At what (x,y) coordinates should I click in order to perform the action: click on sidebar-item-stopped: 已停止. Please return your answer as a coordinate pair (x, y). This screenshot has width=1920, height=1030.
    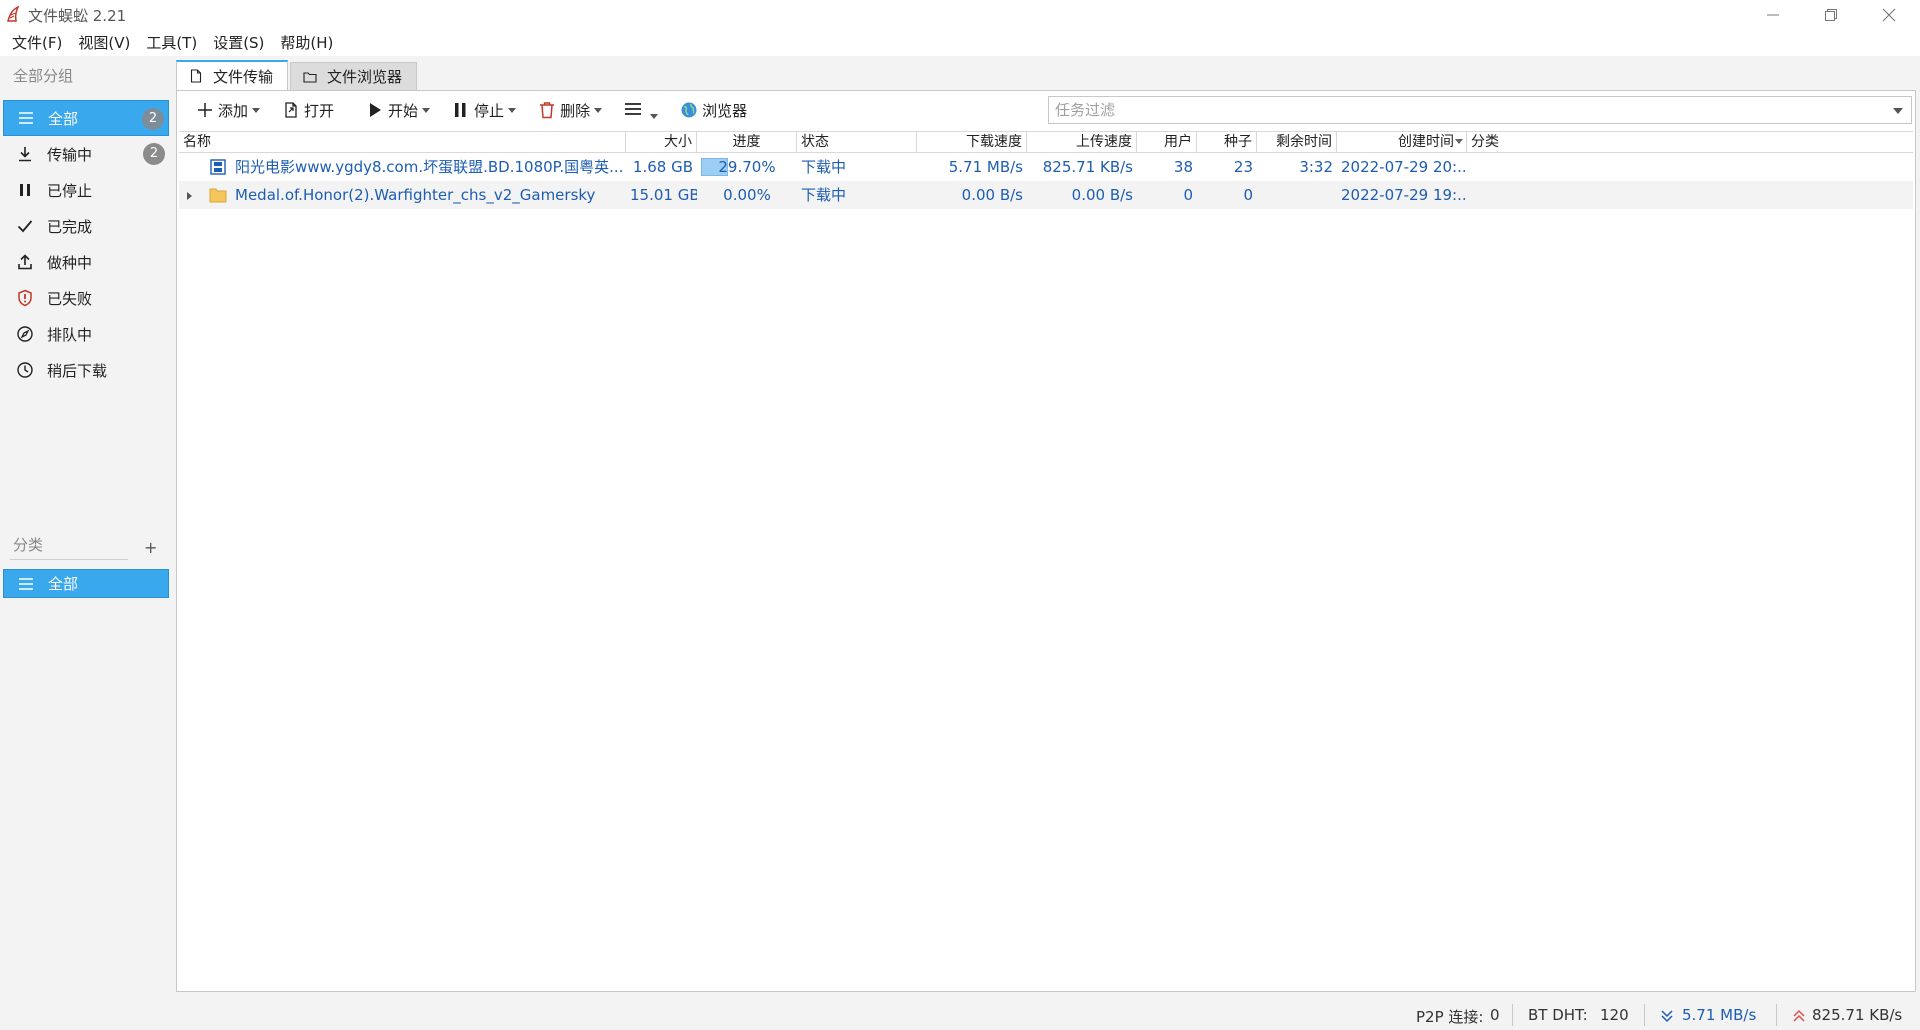
    Looking at the image, I should click on (86, 190).